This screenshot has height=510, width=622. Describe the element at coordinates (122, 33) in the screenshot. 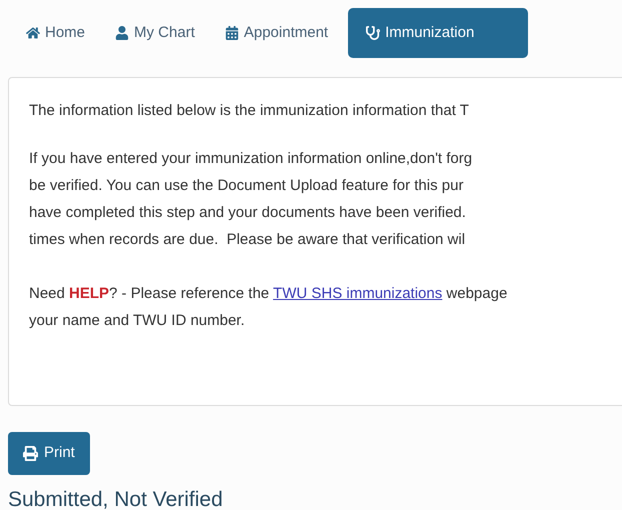

I see `user-icon` at that location.